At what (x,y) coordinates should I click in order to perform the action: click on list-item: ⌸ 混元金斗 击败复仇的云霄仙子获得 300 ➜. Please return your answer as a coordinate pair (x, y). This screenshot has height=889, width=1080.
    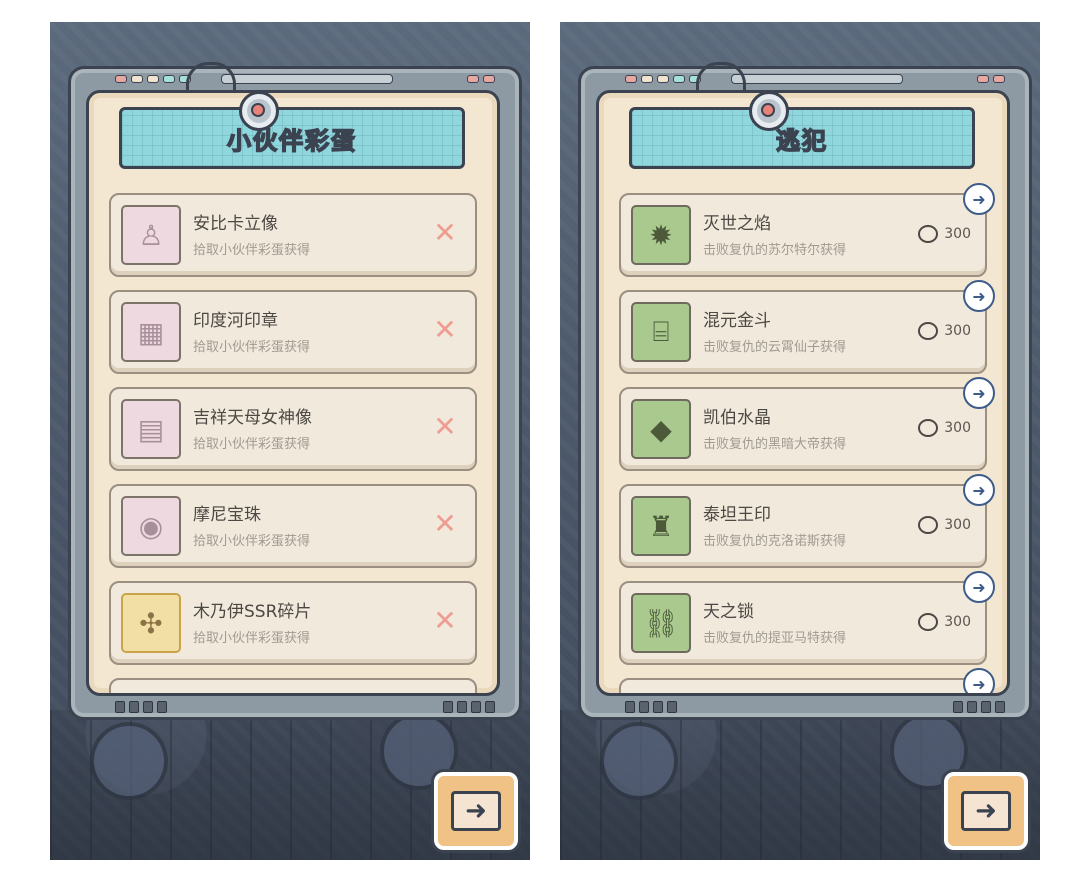
    Looking at the image, I should click on (807, 327).